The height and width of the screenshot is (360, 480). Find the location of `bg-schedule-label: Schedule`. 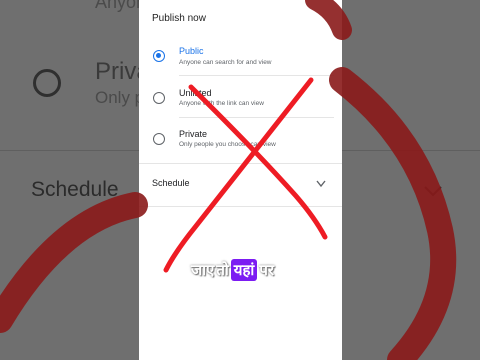

bg-schedule-label: Schedule is located at coordinates (75, 189).